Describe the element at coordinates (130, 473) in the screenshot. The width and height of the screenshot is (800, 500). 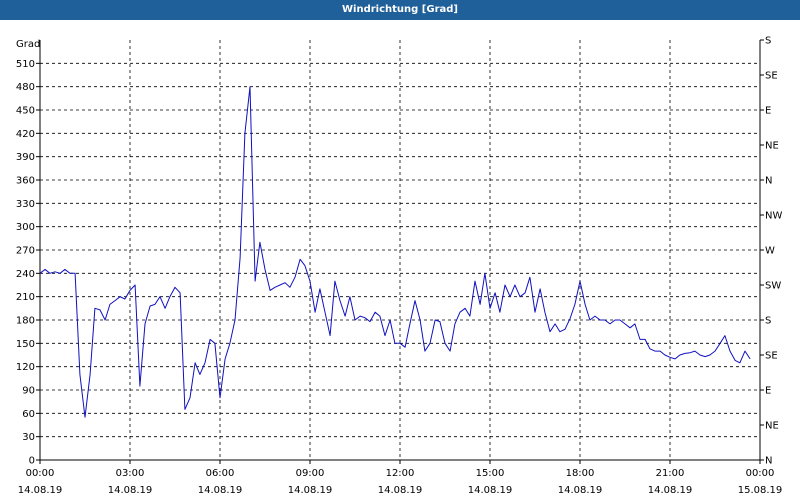
I see `x-tick-time-label: 03:00` at that location.